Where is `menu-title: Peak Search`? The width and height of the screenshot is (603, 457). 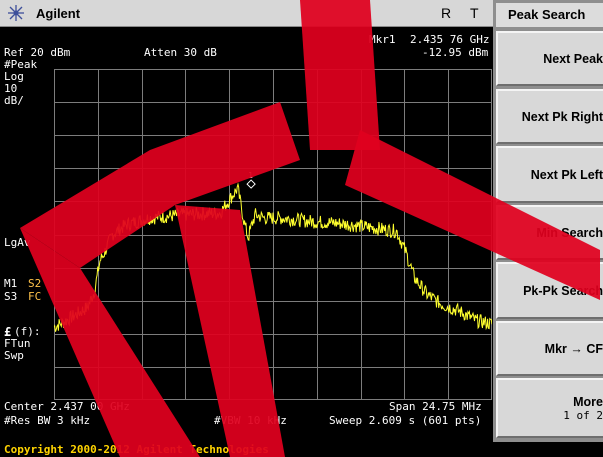
menu-title: Peak Search is located at coordinates (549, 15).